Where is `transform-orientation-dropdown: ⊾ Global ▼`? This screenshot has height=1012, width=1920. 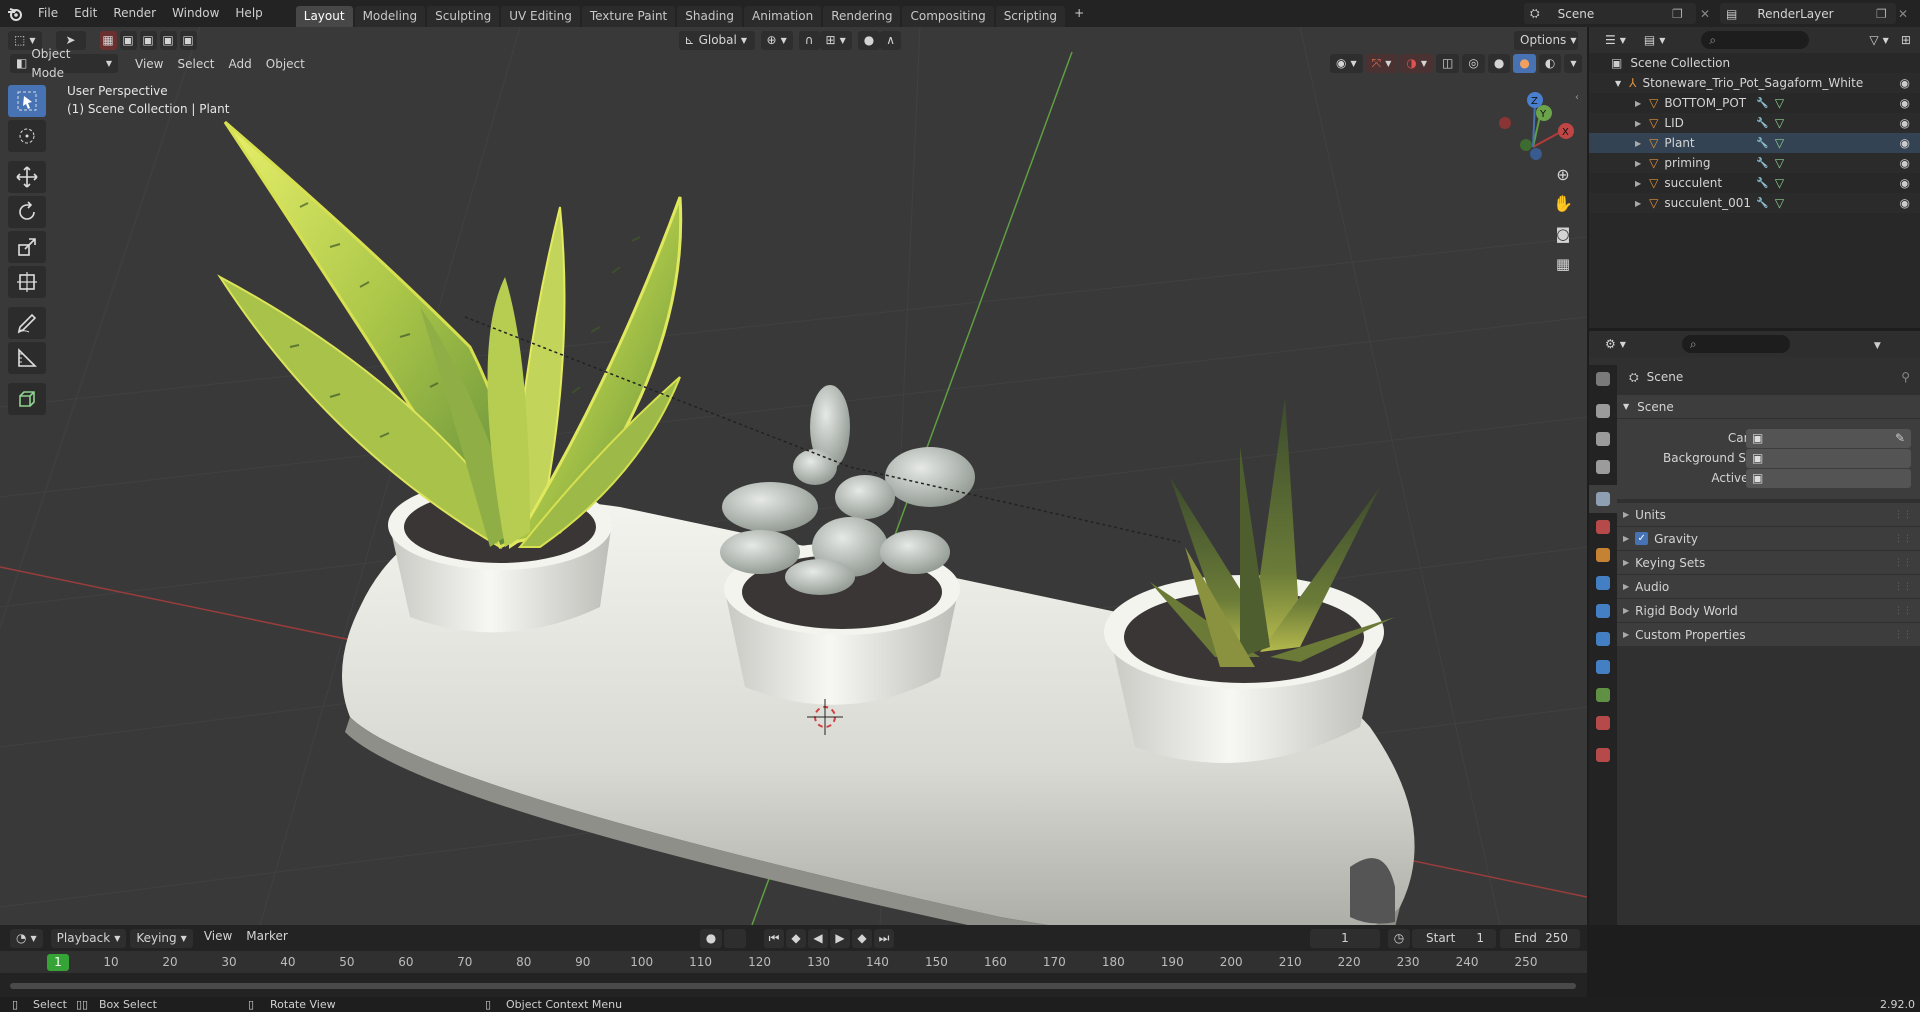
transform-orientation-dropdown: ⊾ Global ▼ is located at coordinates (716, 40).